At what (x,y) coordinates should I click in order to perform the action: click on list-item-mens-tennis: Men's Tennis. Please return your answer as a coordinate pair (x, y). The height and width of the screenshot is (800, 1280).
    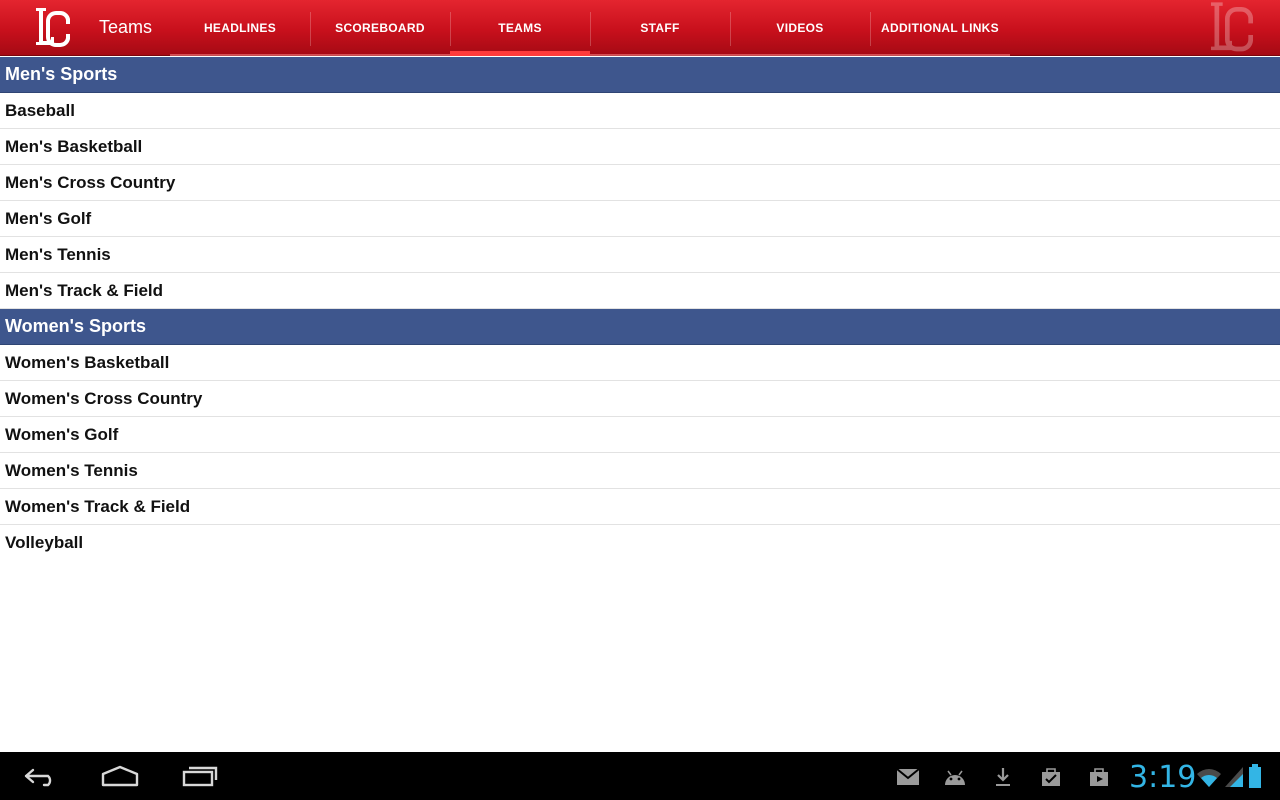
    Looking at the image, I should click on (640, 255).